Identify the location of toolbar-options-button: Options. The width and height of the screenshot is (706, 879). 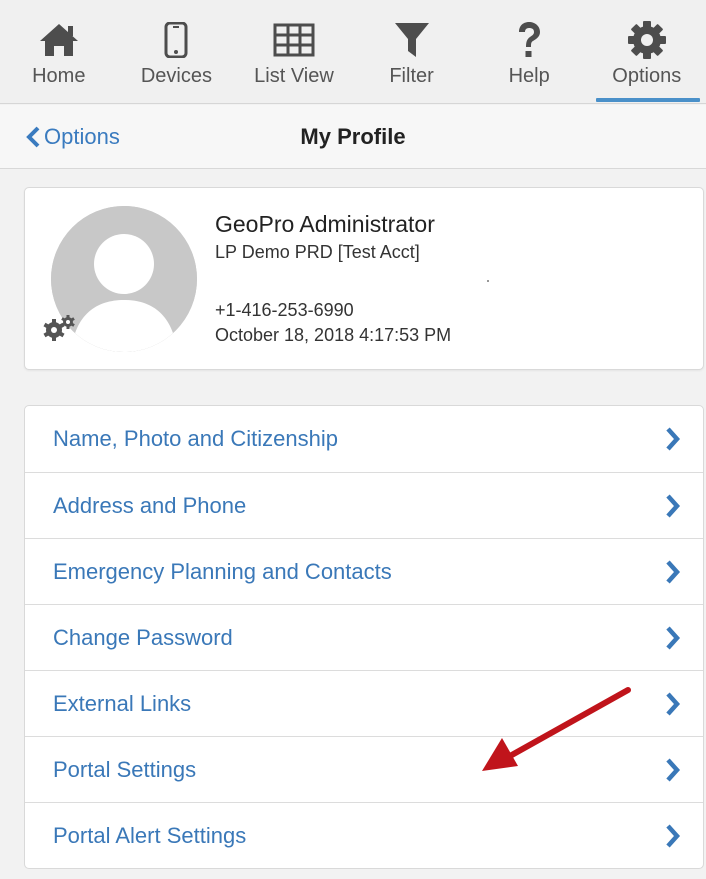
(647, 52).